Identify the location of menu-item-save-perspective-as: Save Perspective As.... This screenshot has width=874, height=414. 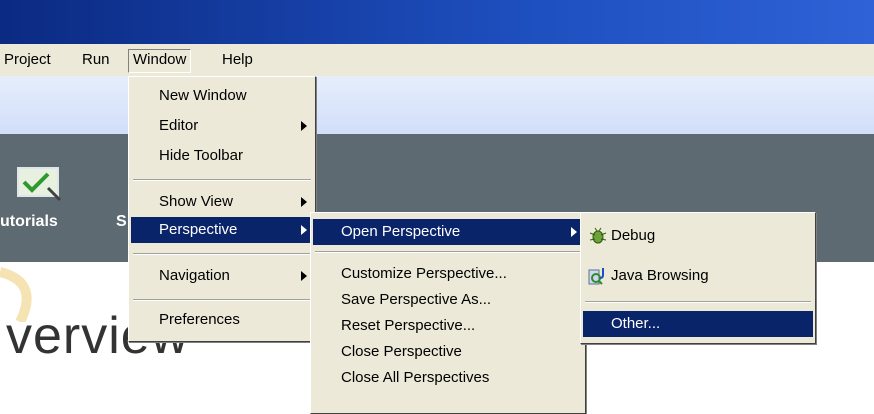
(448, 300).